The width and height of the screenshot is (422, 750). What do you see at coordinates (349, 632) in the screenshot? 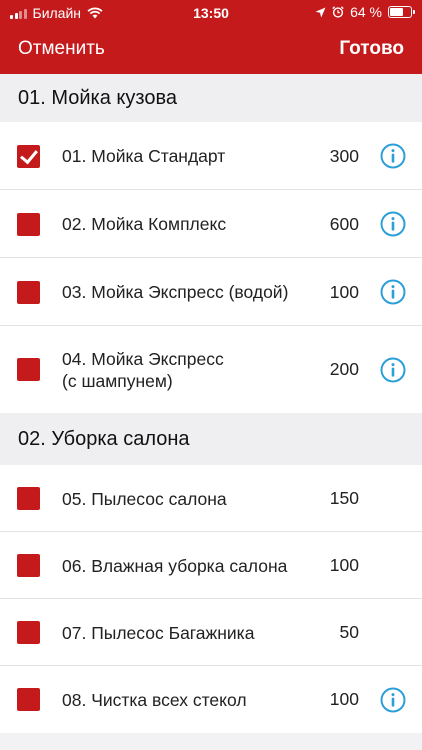
I see `item-price: 50` at bounding box center [349, 632].